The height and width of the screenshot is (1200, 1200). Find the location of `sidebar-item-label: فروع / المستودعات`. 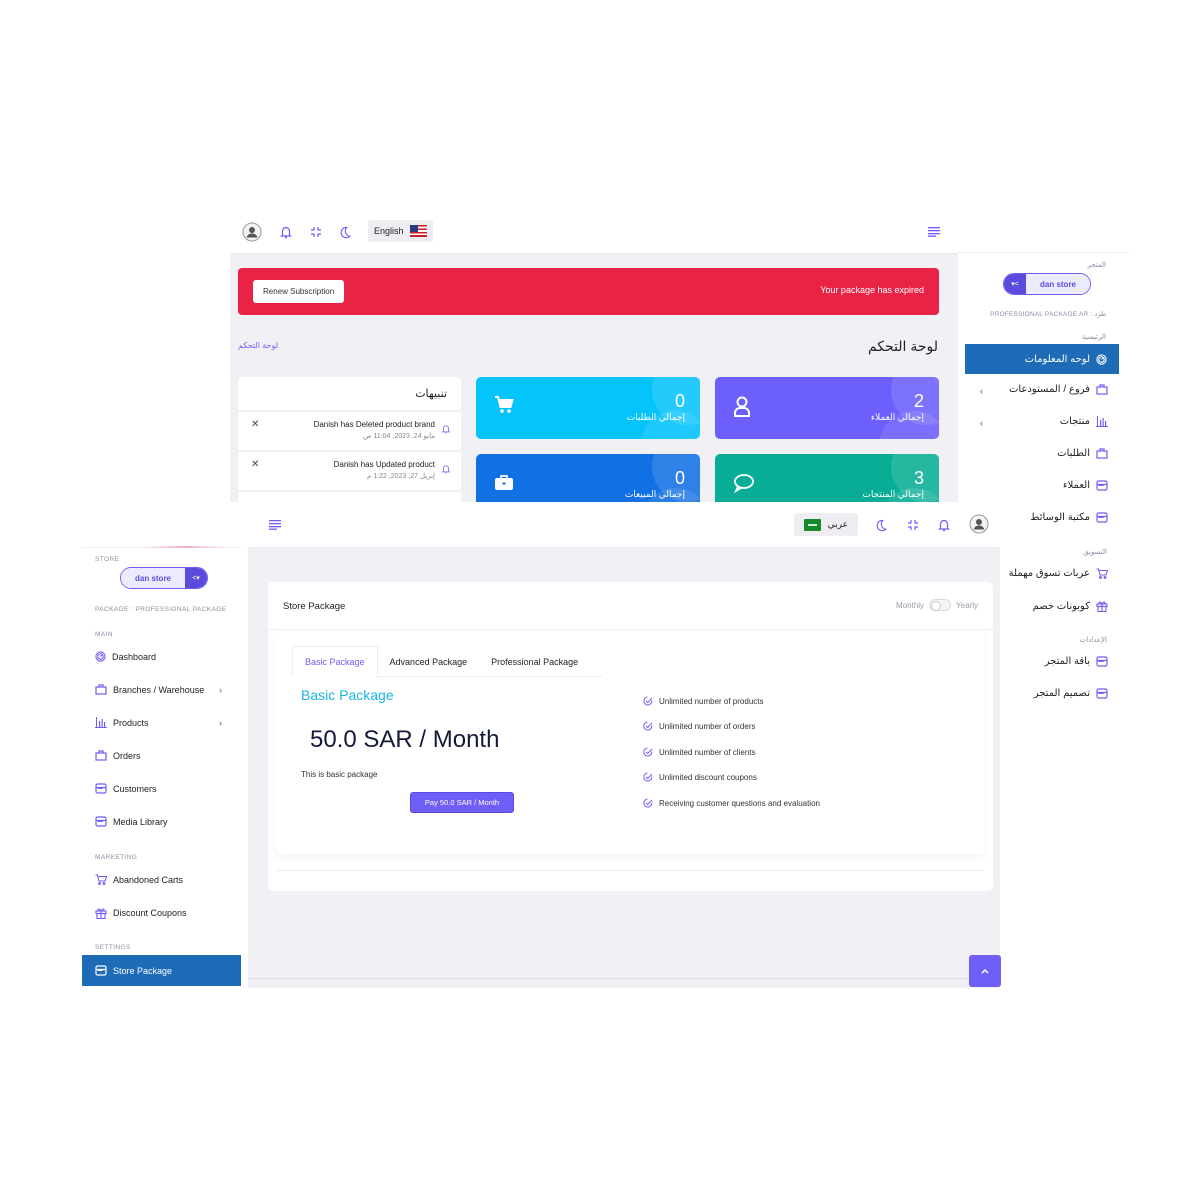

sidebar-item-label: فروع / المستودعات is located at coordinates (1049, 389).